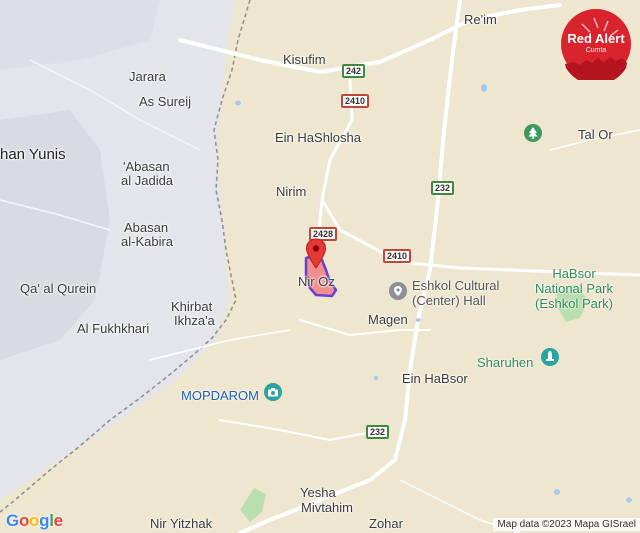 Image resolution: width=640 pixels, height=533 pixels. Describe the element at coordinates (550, 357) in the screenshot. I see `monument-icon` at that location.